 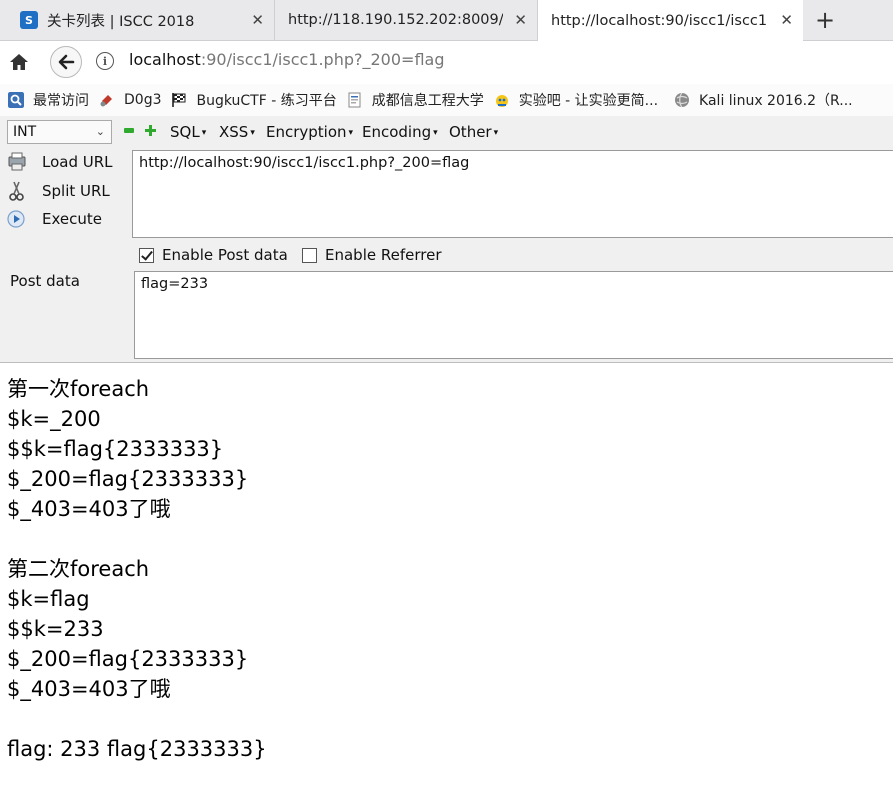 I want to click on increment-icon, so click(x=150, y=130).